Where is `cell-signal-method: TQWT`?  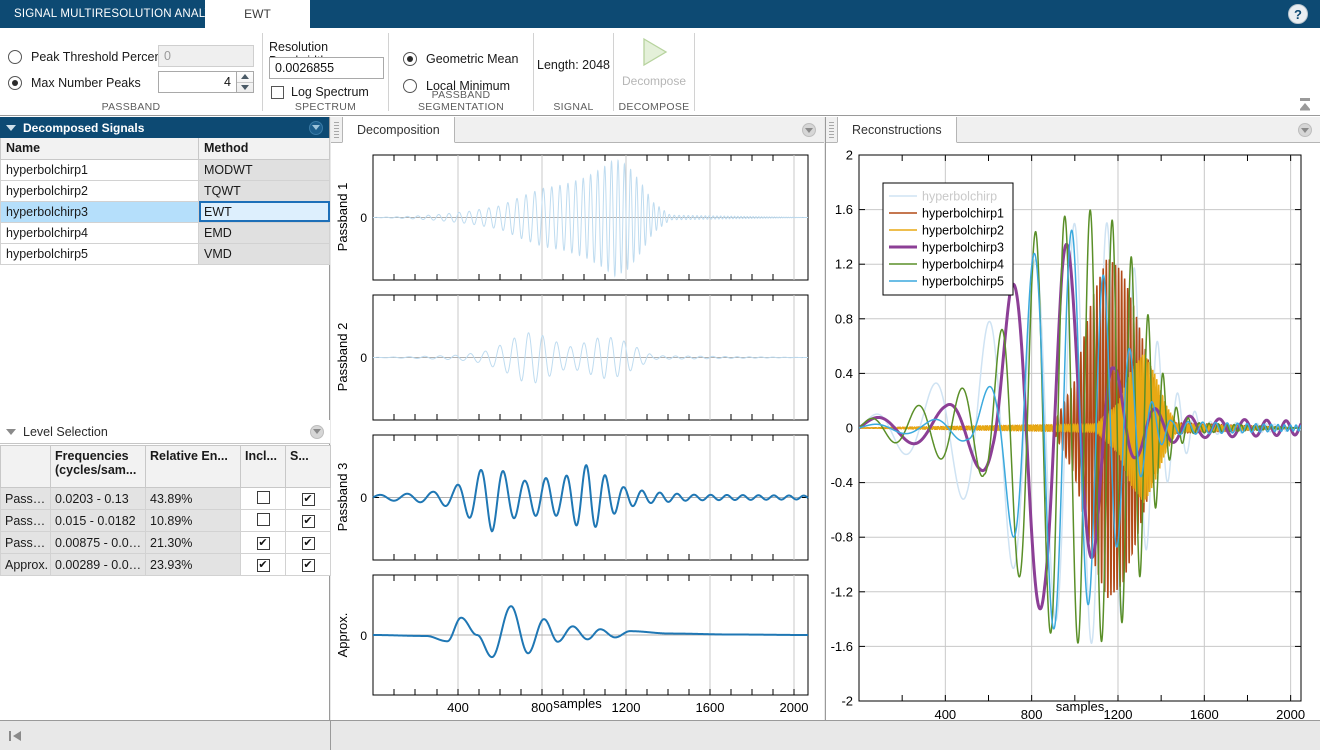
cell-signal-method: TQWT is located at coordinates (264, 190).